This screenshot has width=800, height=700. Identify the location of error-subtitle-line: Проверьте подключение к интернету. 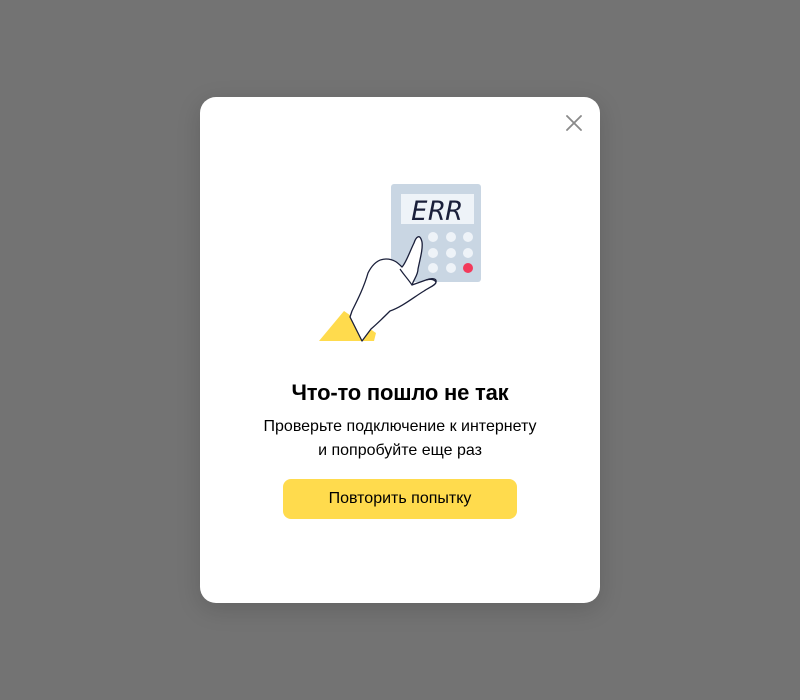
(400, 426).